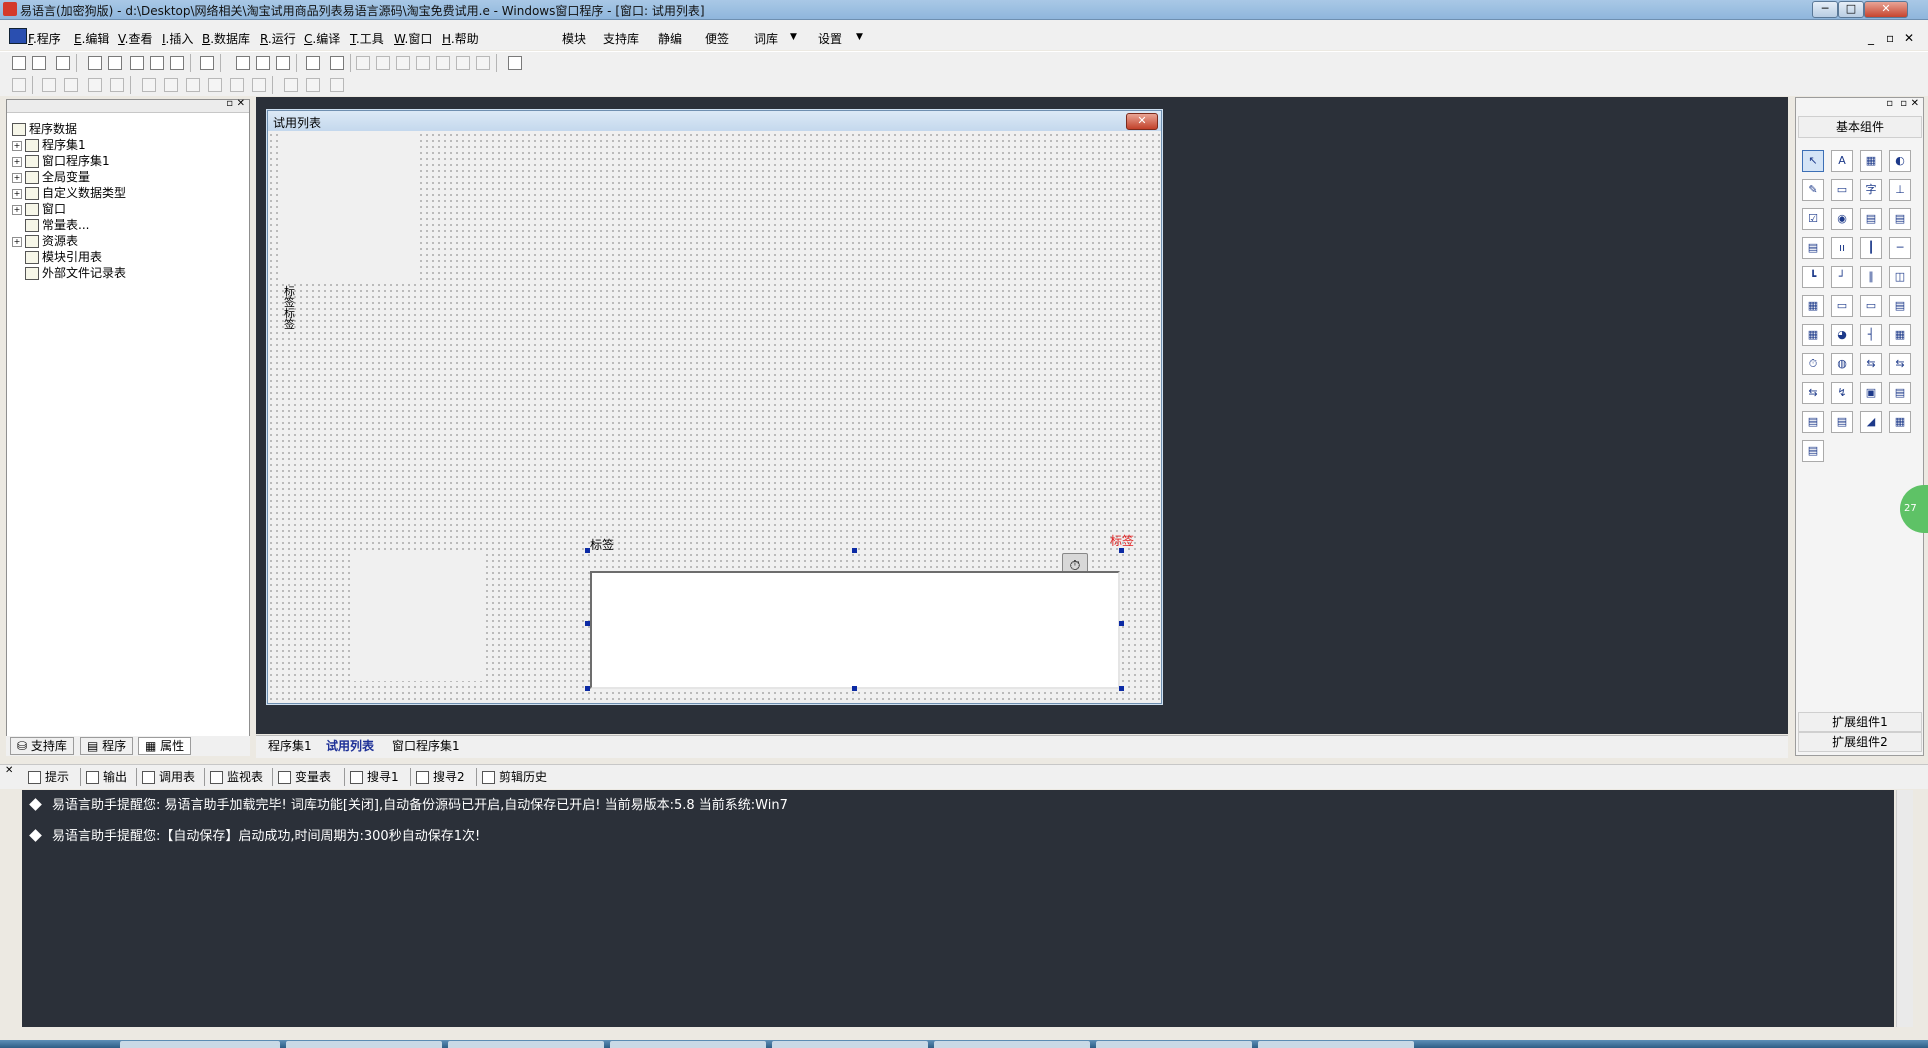 This screenshot has width=1928, height=1048. What do you see at coordinates (1813, 364) in the screenshot?
I see `component-tool-icon: ⏱` at bounding box center [1813, 364].